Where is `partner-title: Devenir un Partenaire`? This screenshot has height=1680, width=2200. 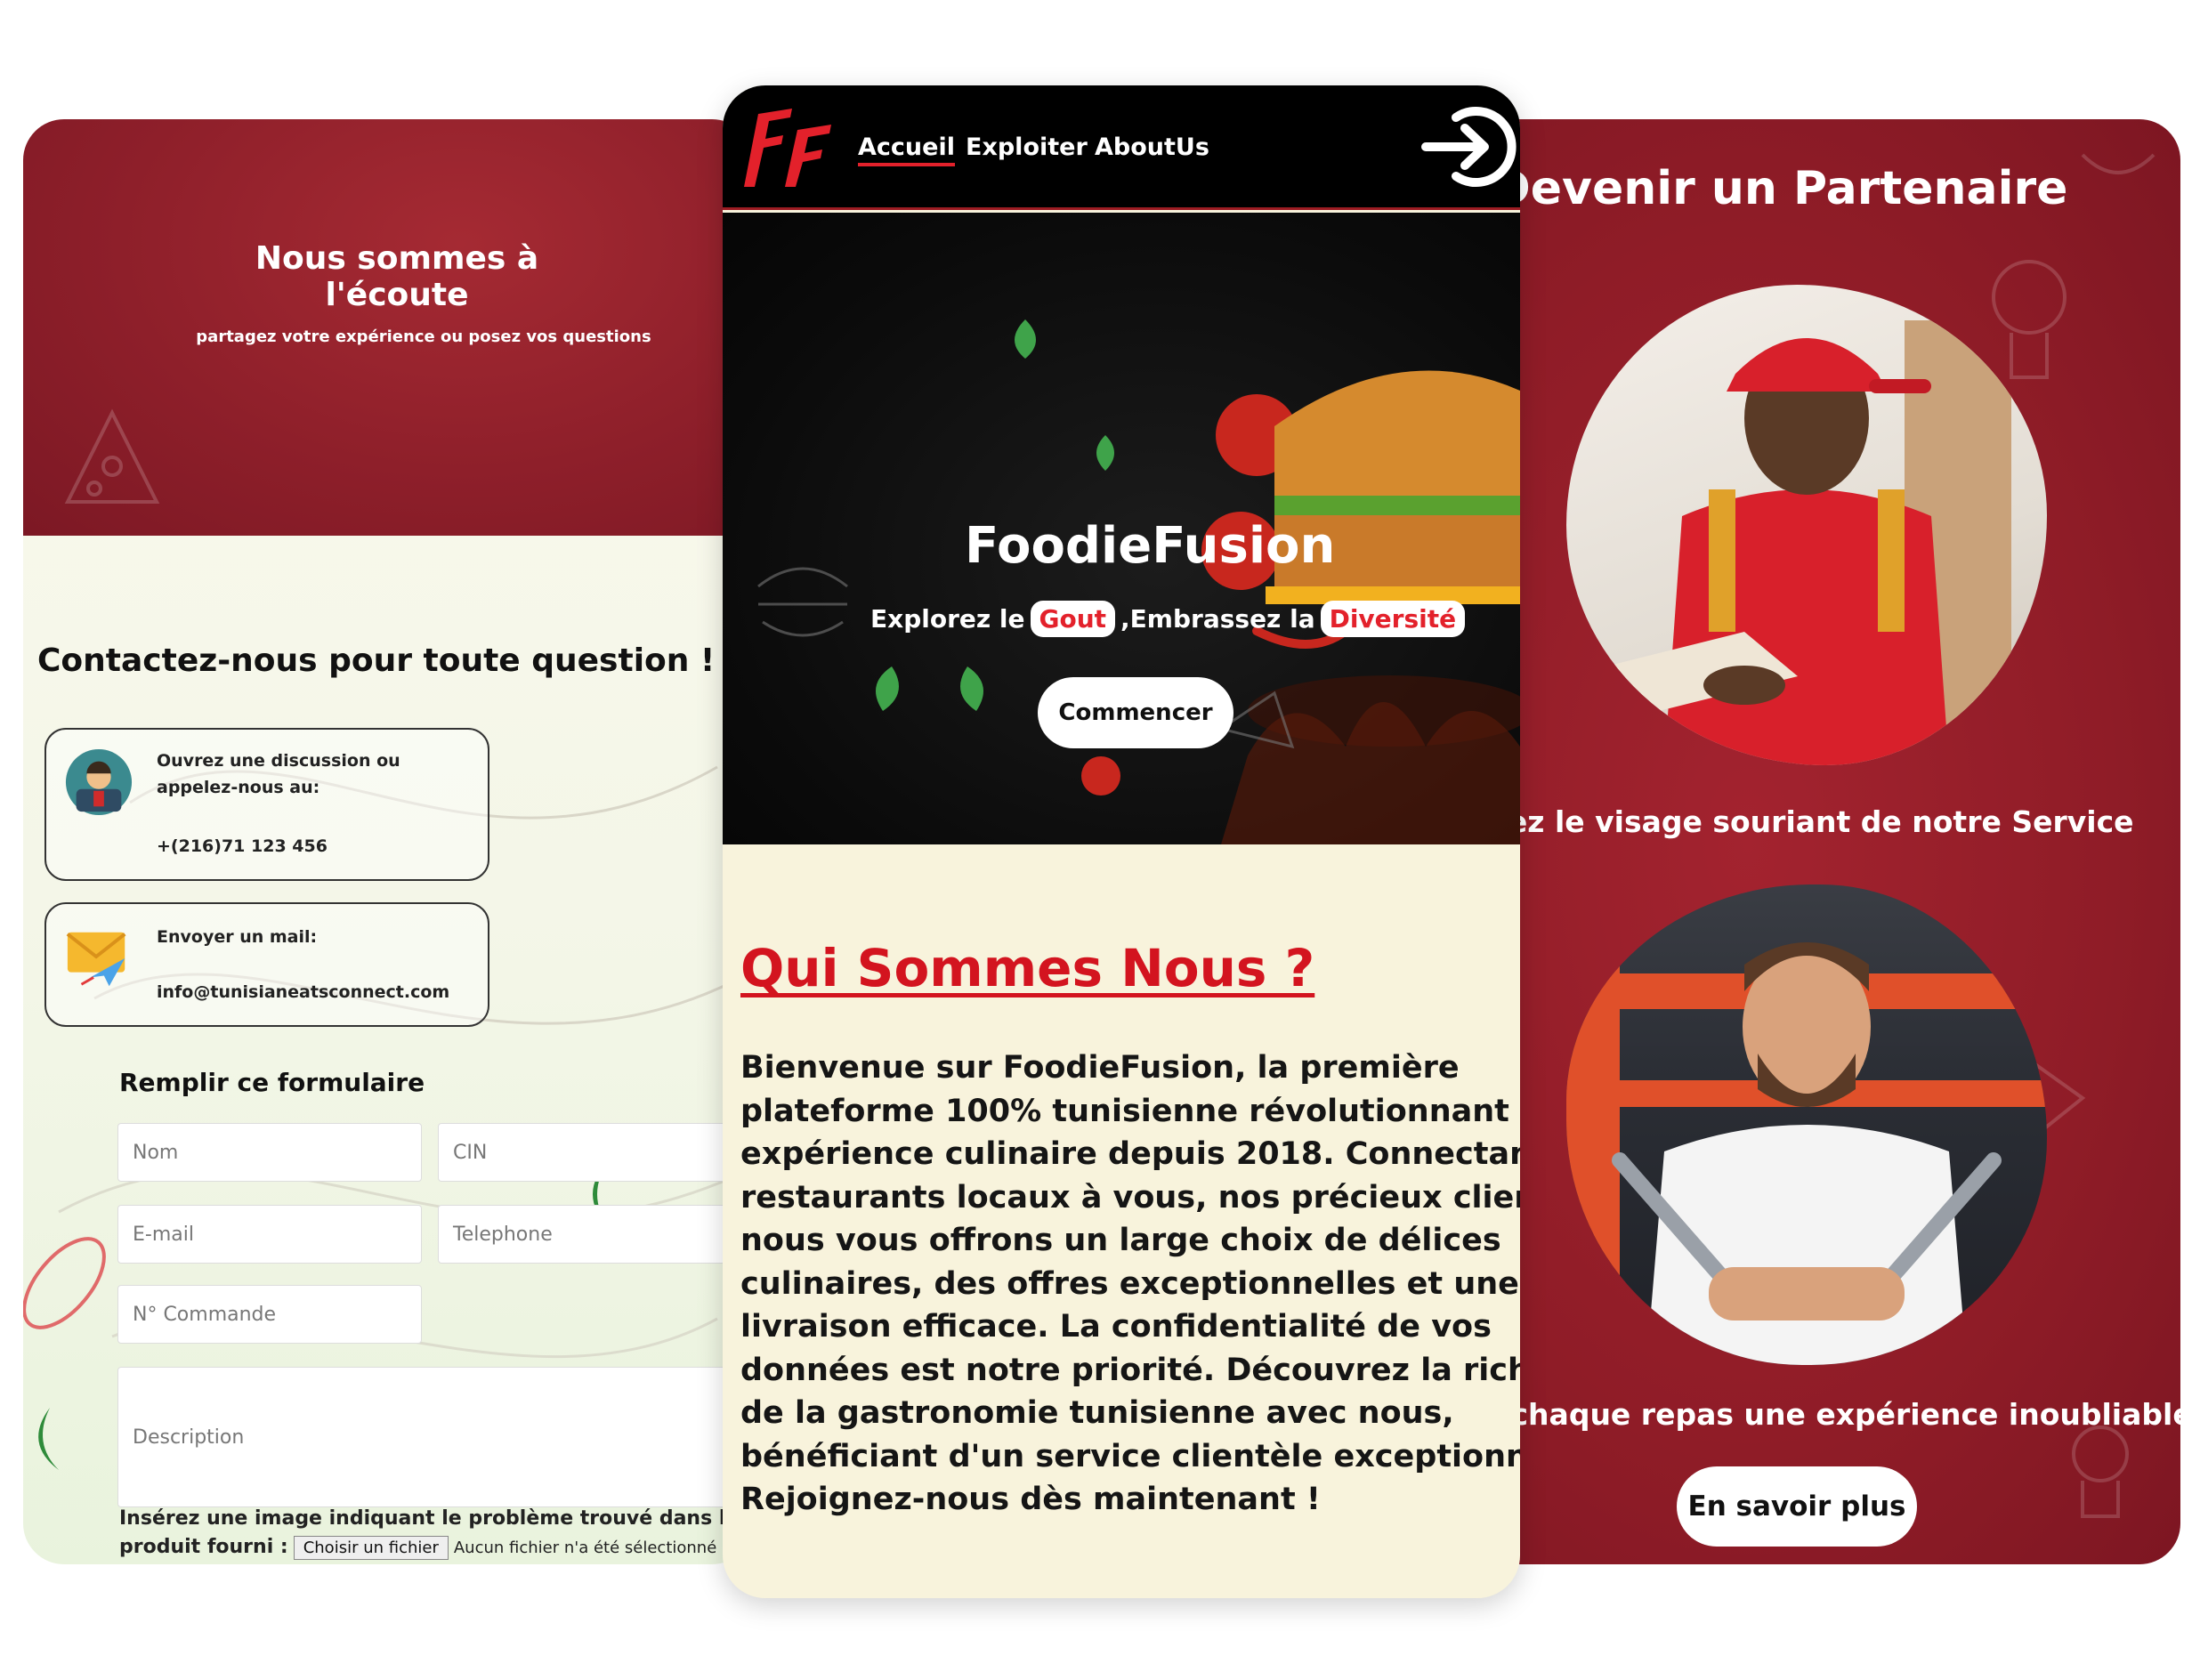 partner-title: Devenir un Partenaire is located at coordinates (1780, 188).